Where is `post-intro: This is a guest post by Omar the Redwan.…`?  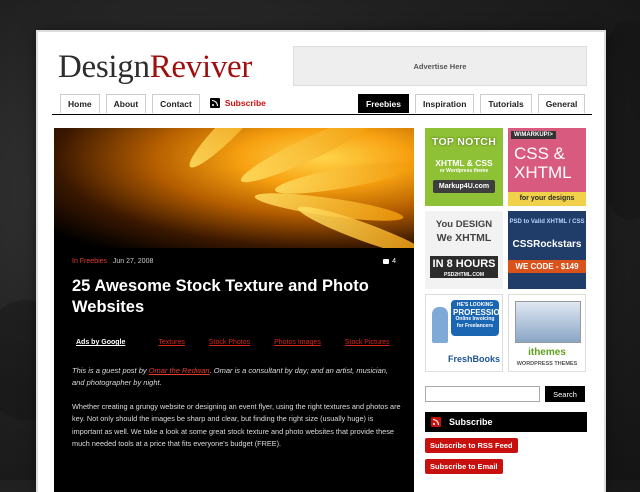 post-intro: This is a guest post by Omar the Redwan.… is located at coordinates (237, 377).